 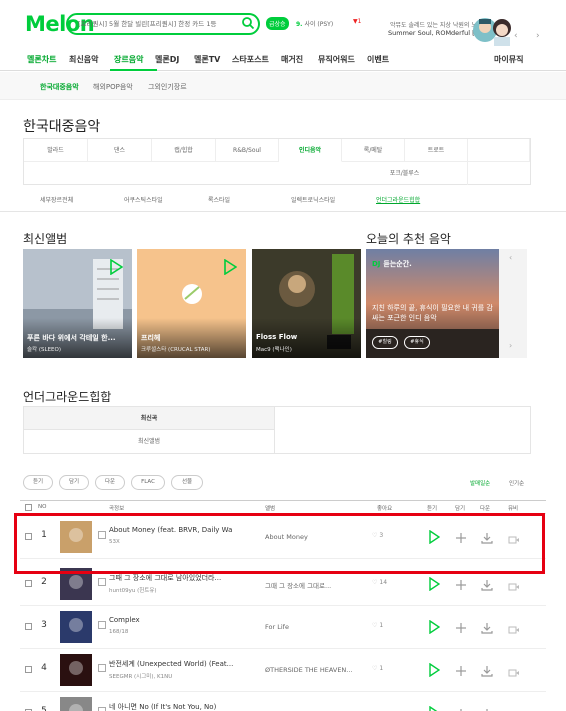 I want to click on nav-magazine: 매거진, so click(x=292, y=59).